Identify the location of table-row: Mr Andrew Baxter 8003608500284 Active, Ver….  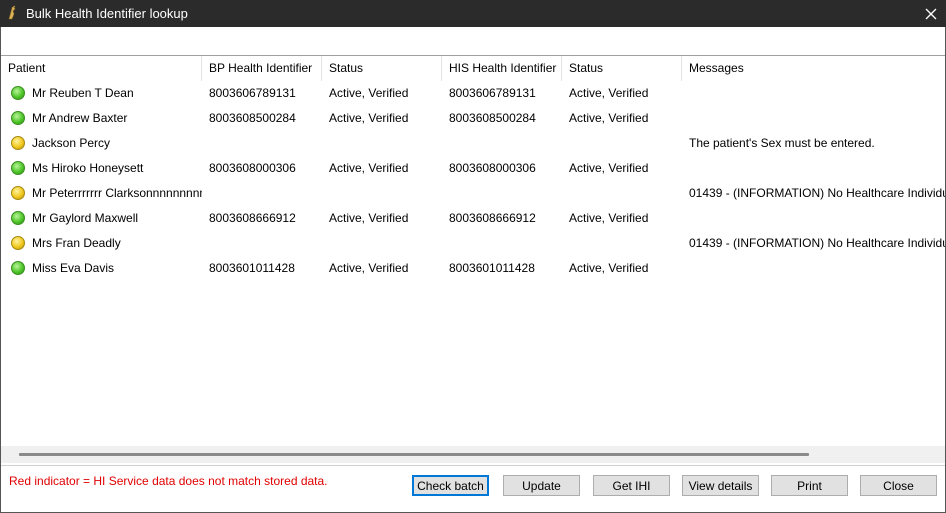
(473, 118).